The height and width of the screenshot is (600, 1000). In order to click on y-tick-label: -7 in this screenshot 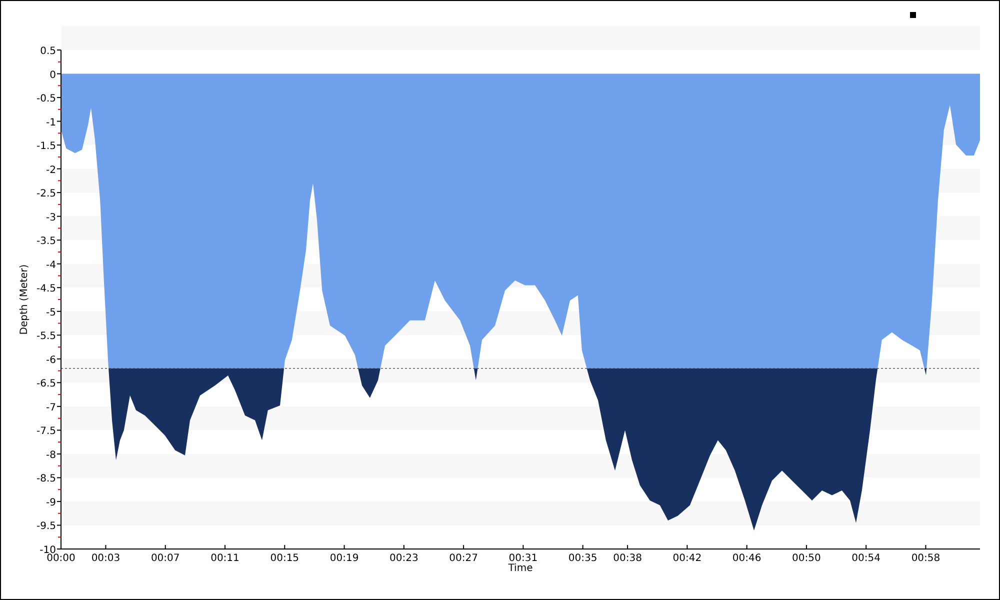, I will do `click(51, 408)`.